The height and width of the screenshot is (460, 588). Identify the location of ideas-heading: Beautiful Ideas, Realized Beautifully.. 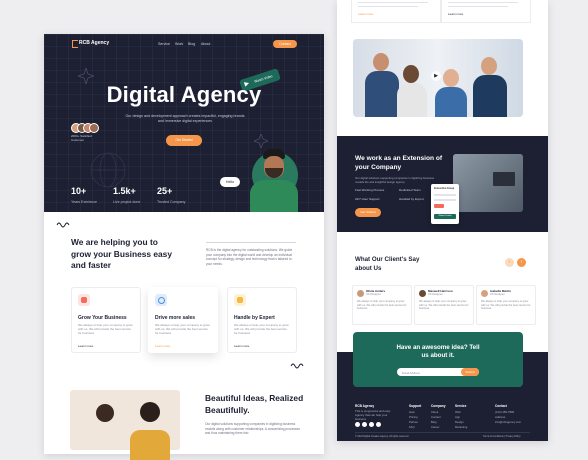
(254, 404).